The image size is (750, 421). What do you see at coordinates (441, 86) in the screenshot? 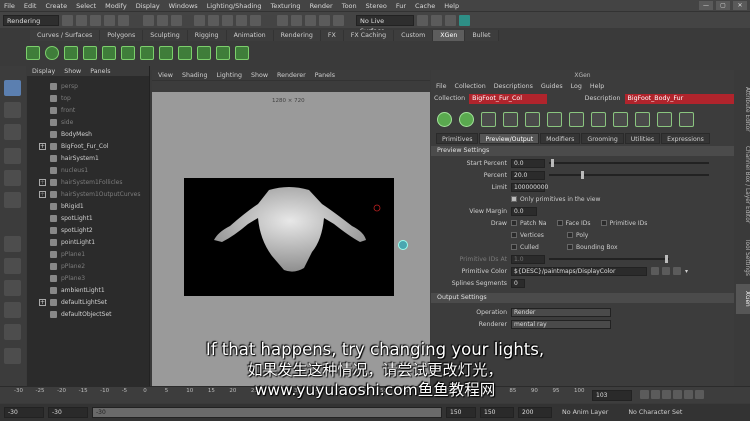
I see `xgen-menu-file: File` at bounding box center [441, 86].